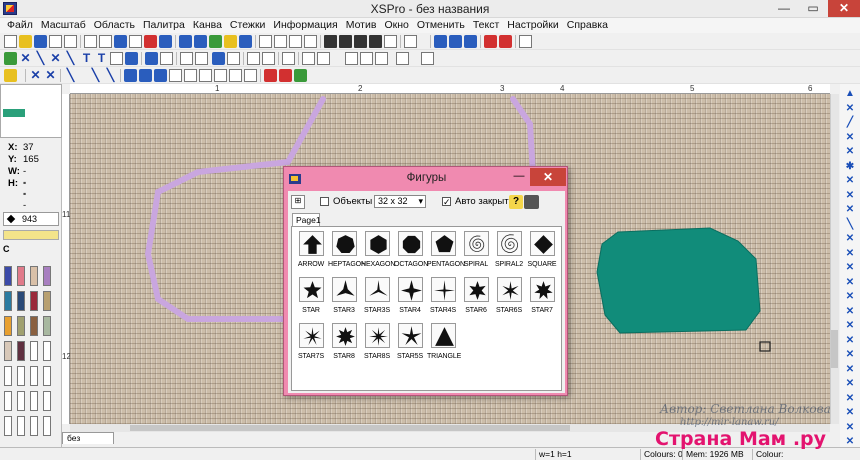 The image size is (860, 460). Describe the element at coordinates (344, 335) in the screenshot. I see `star8-shape-icon` at that location.